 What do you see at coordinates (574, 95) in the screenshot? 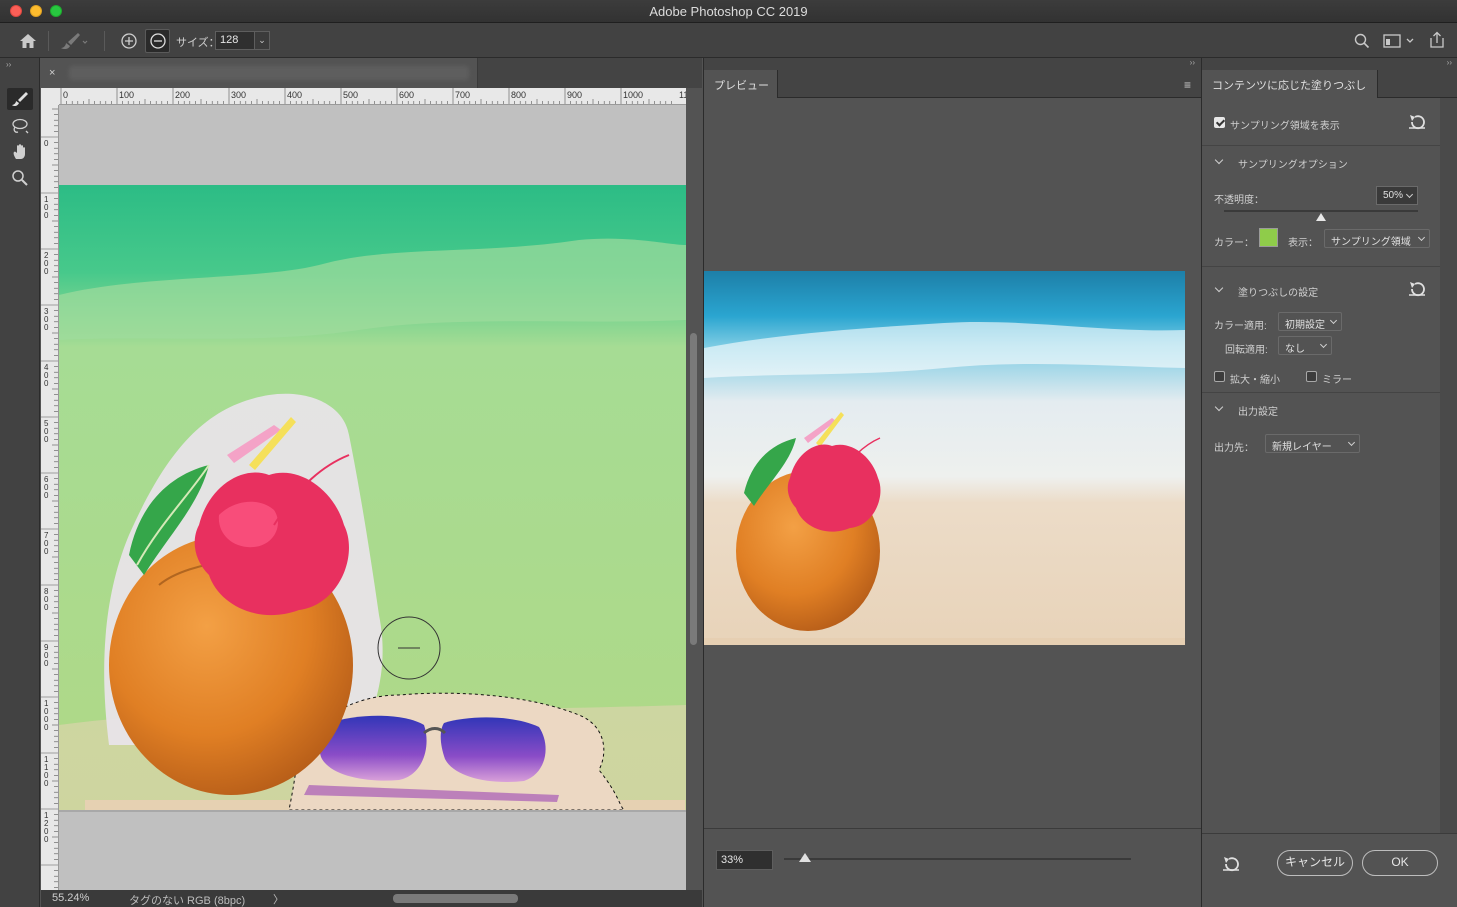
I see `ruler-h-label: 900` at bounding box center [574, 95].